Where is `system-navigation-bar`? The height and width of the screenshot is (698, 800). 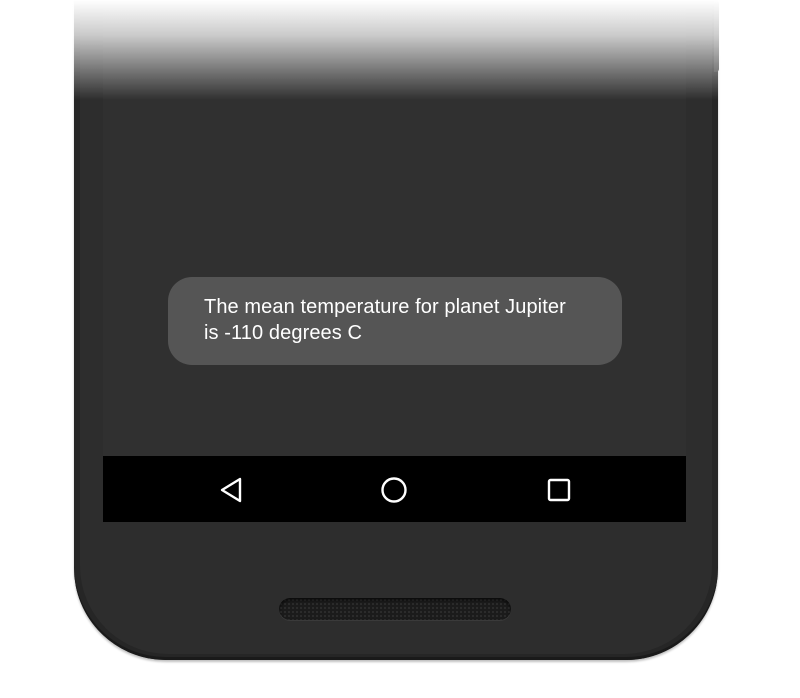 system-navigation-bar is located at coordinates (394, 489).